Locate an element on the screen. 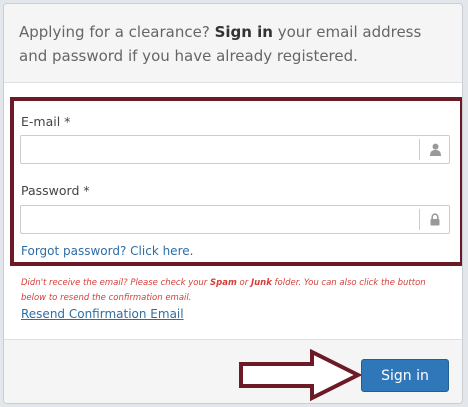 The width and height of the screenshot is (468, 407). password-field-group is located at coordinates (235, 219).